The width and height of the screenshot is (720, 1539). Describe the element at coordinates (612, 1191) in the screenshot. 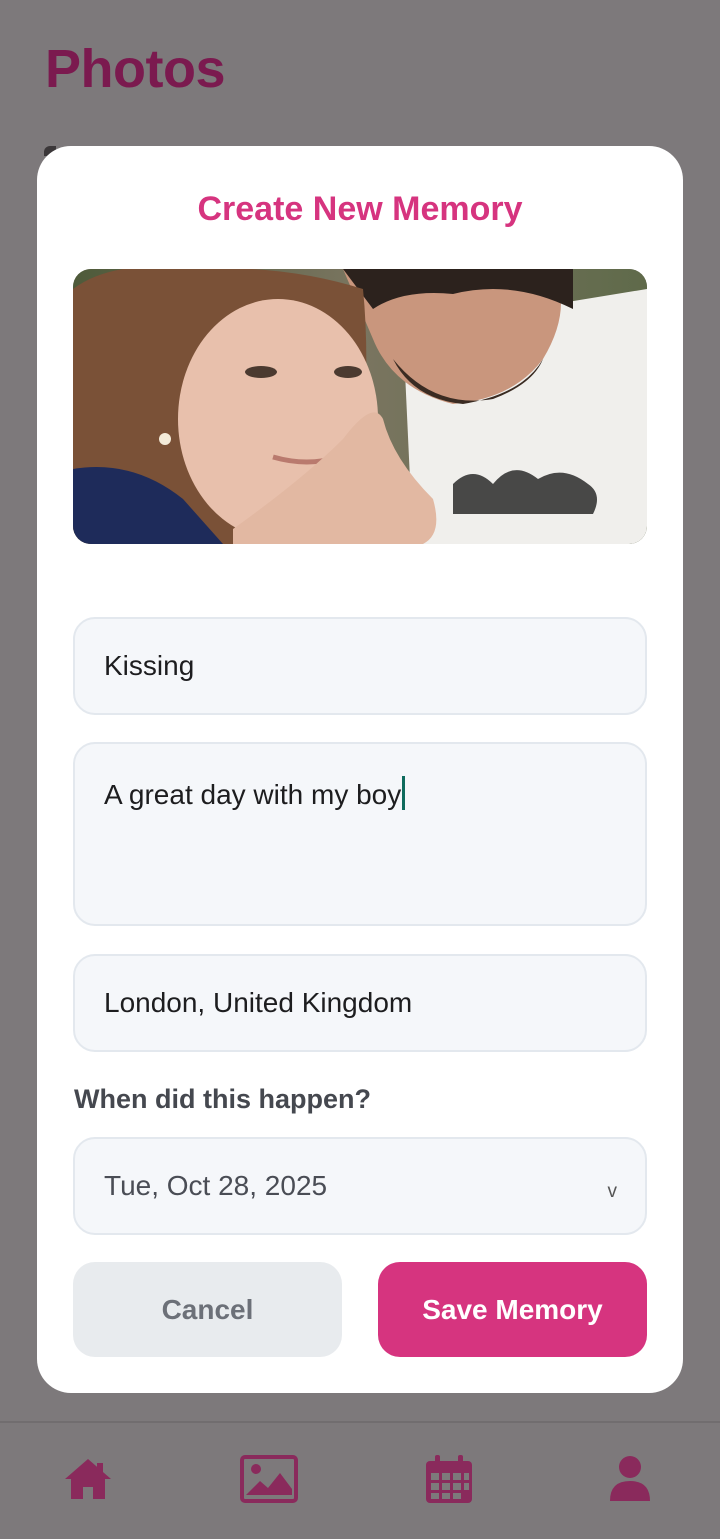

I see `chevron-down-icon: v` at that location.